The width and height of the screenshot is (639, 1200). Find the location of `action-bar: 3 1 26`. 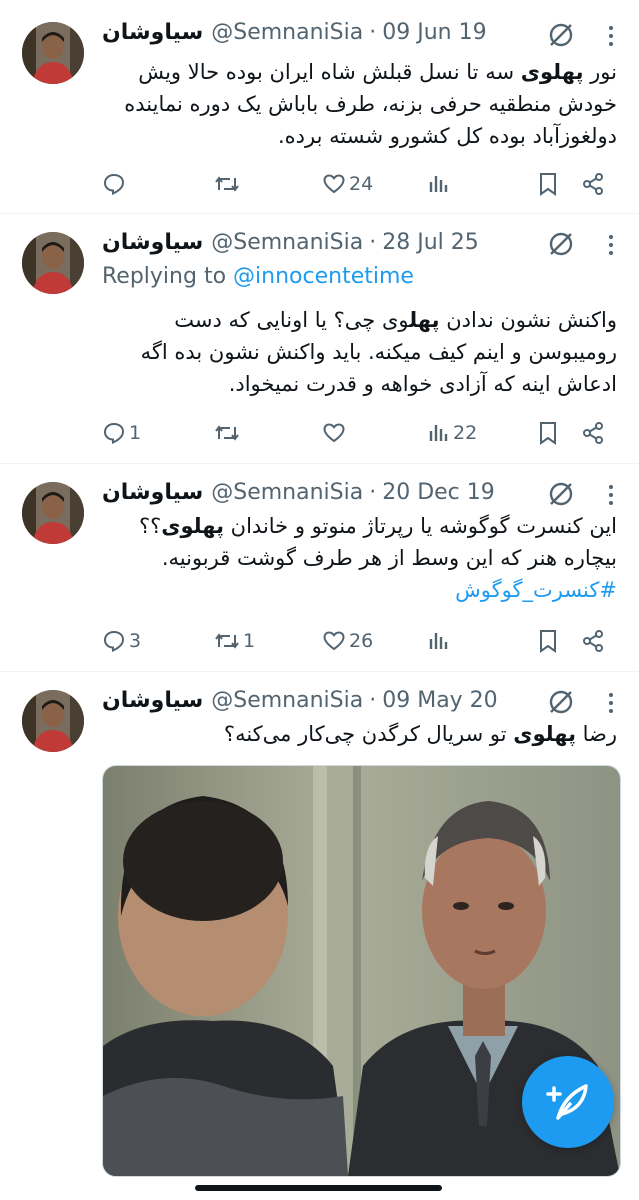

action-bar: 3 1 26 is located at coordinates (359, 644).